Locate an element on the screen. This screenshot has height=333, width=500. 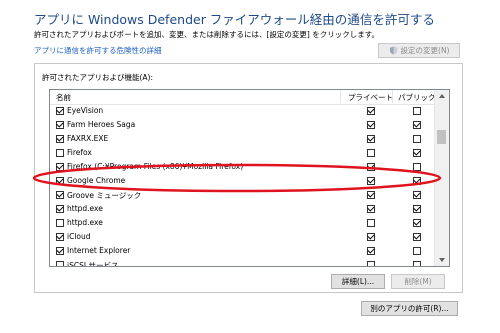
risk-details-link: アプリに通信を許可する危険性の詳細 is located at coordinates (98, 50).